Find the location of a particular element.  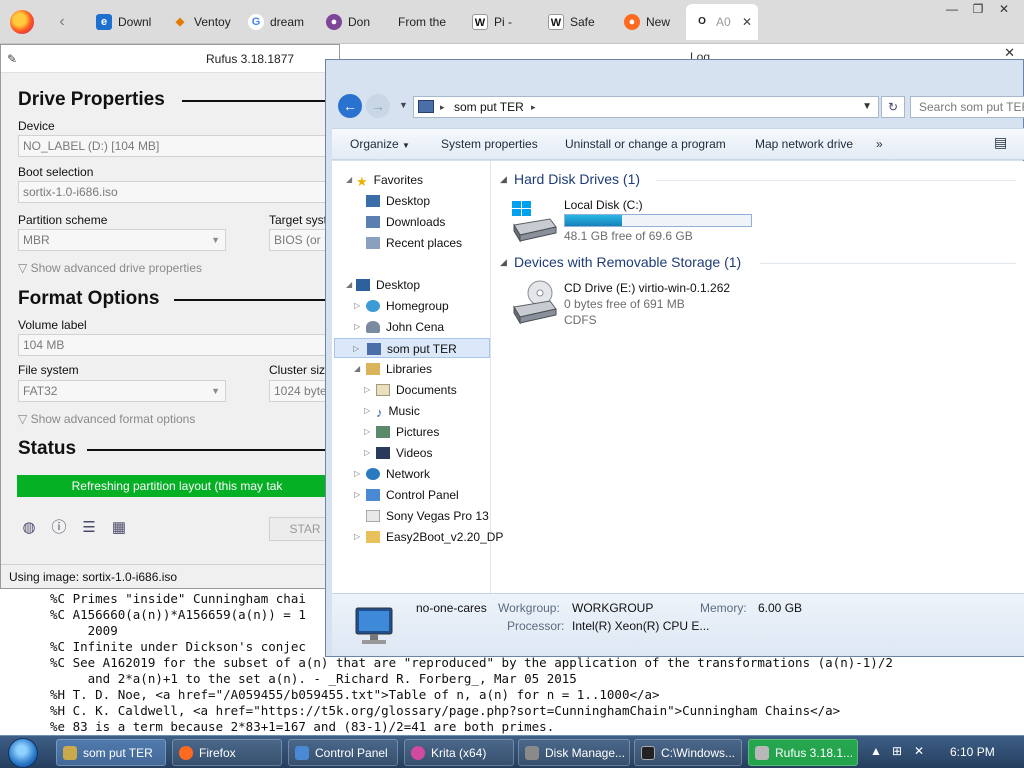

hard-disk-drives-header: Hard Disk Drives (1) is located at coordinates (577, 179).